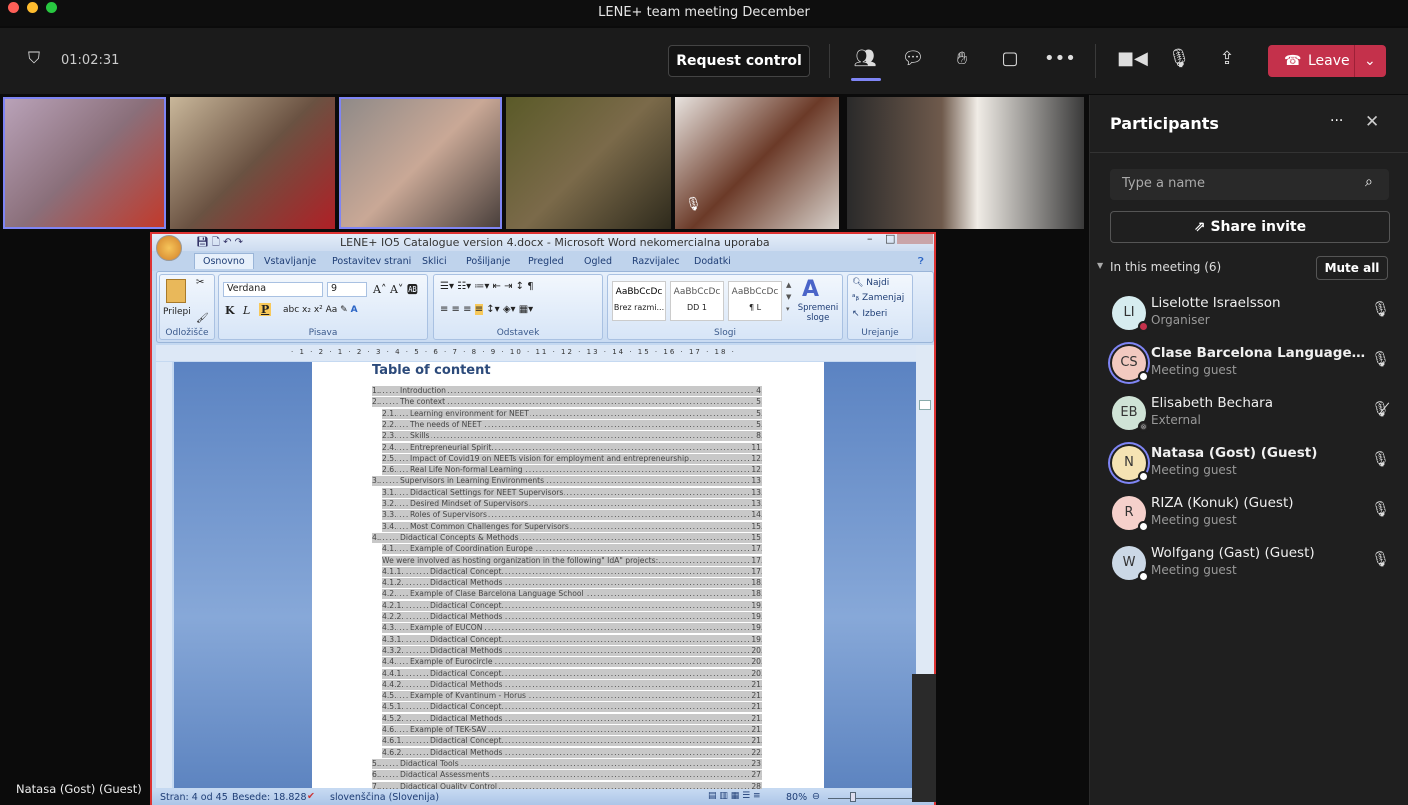 The height and width of the screenshot is (805, 1408). I want to click on close-window-button, so click(13, 7).